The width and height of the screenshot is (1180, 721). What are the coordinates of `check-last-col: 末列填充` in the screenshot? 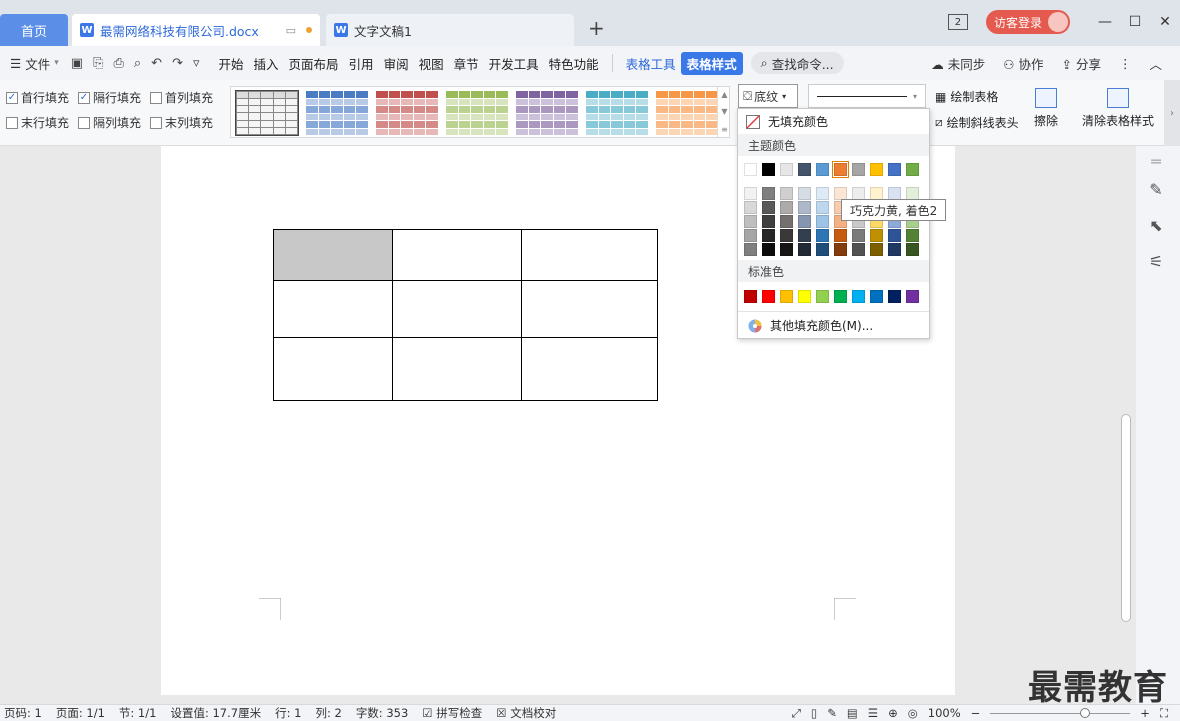 It's located at (181, 122).